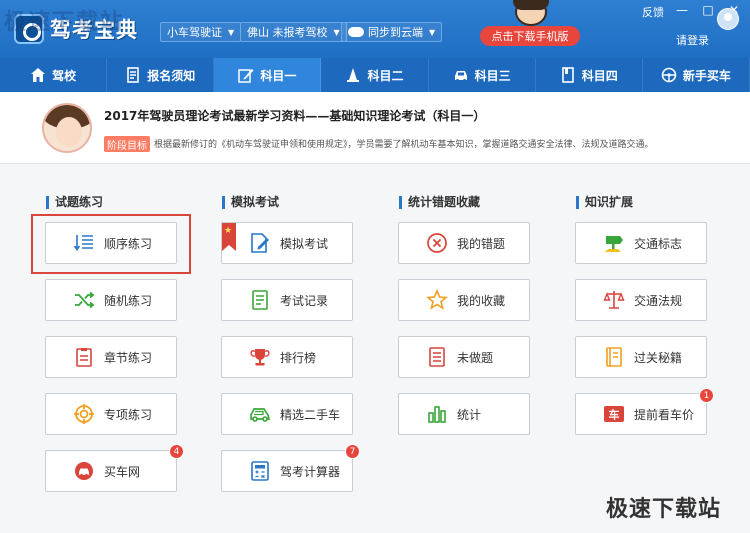 The image size is (750, 533). What do you see at coordinates (128, 414) in the screenshot?
I see `button-label: 专项练习` at bounding box center [128, 414].